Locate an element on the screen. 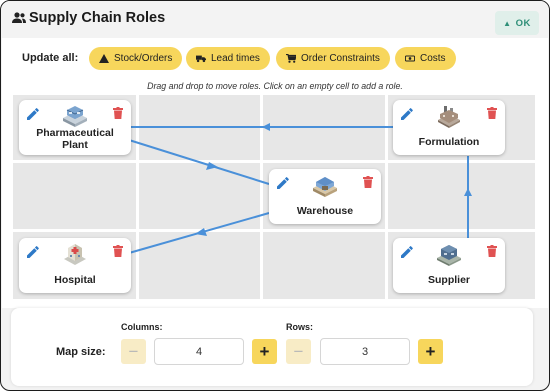 The image size is (550, 391). role-card-hospital: Hospital is located at coordinates (75, 265).